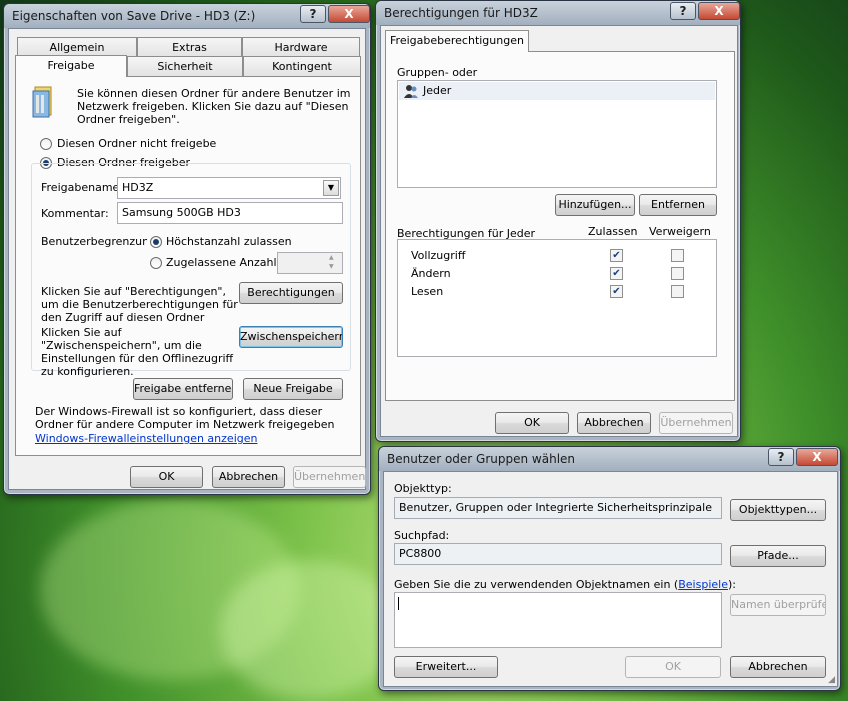  Describe the element at coordinates (229, 241) in the screenshot. I see `radio-max-users-label: Höchstanzahl zulassen` at that location.